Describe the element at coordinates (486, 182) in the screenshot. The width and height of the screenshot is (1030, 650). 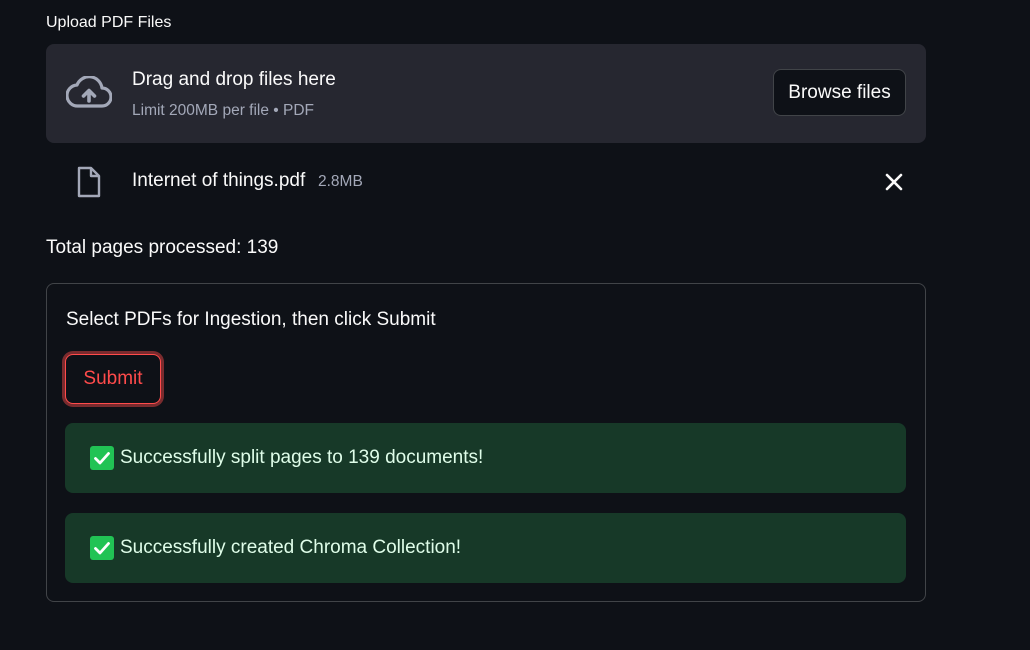
I see `uploaded-file-row: Internet of things.pdf 2.8MB` at that location.